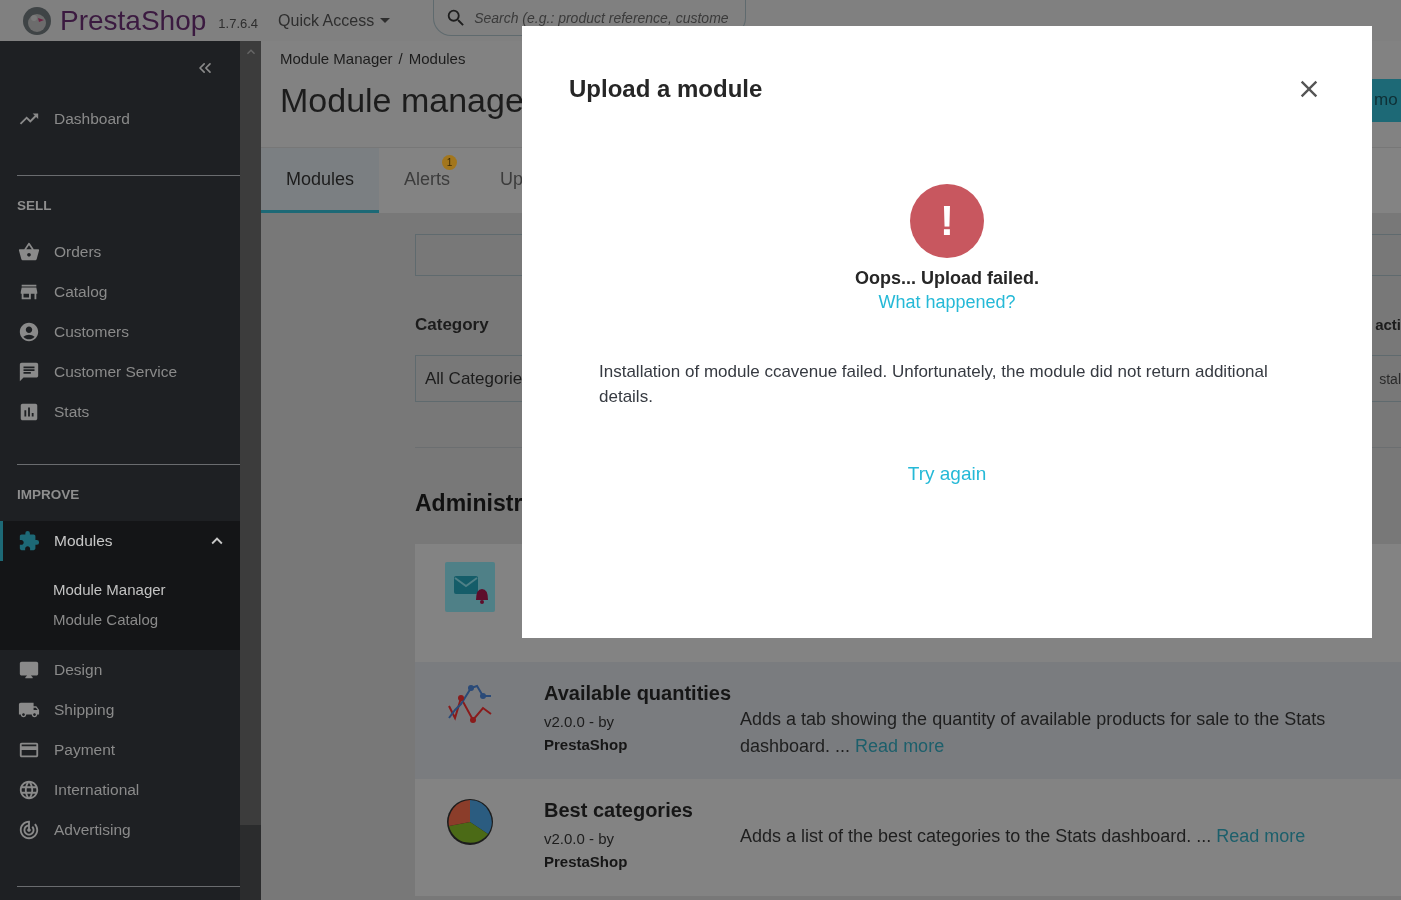 The image size is (1401, 900). I want to click on page-title: Module manage, so click(402, 100).